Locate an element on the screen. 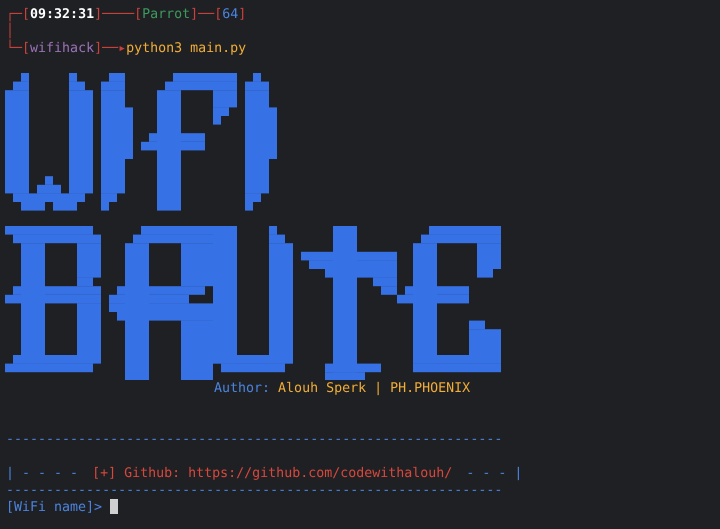 This screenshot has width=720, height=529. prompt-frame: └─[ is located at coordinates (18, 48).